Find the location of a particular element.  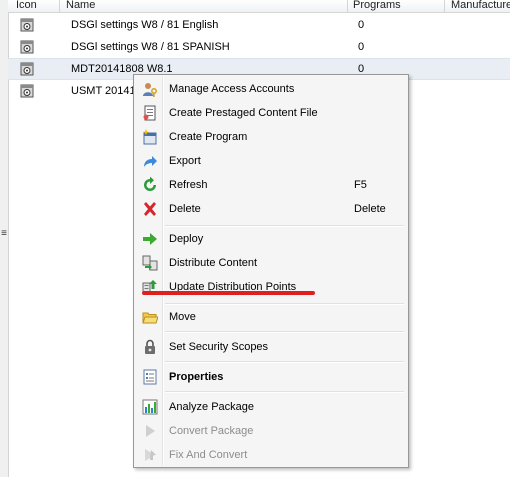

menu-item-shortcut: F5 is located at coordinates (360, 185).